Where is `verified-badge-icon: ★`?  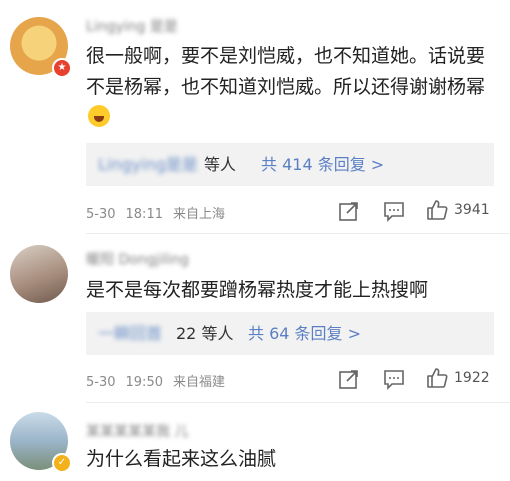 verified-badge-icon: ★ is located at coordinates (62, 68).